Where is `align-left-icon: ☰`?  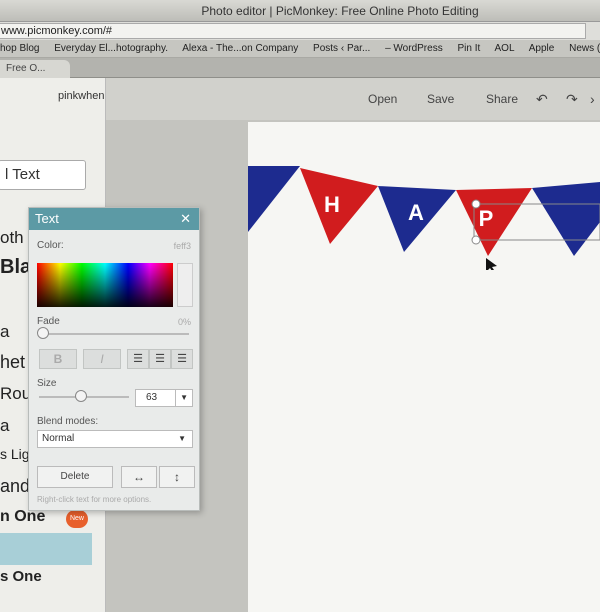 align-left-icon: ☰ is located at coordinates (138, 359).